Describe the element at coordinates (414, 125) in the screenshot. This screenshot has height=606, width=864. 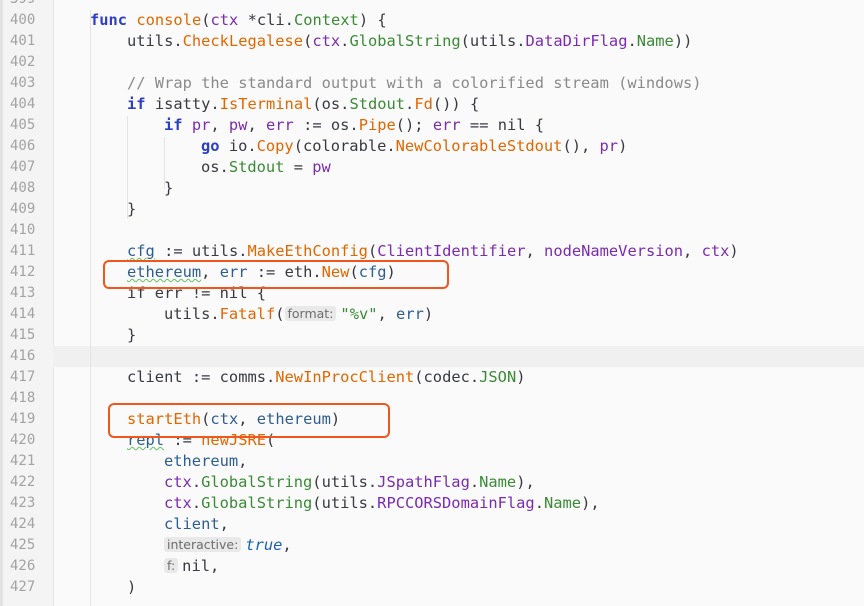
I see `token-text: ();` at that location.